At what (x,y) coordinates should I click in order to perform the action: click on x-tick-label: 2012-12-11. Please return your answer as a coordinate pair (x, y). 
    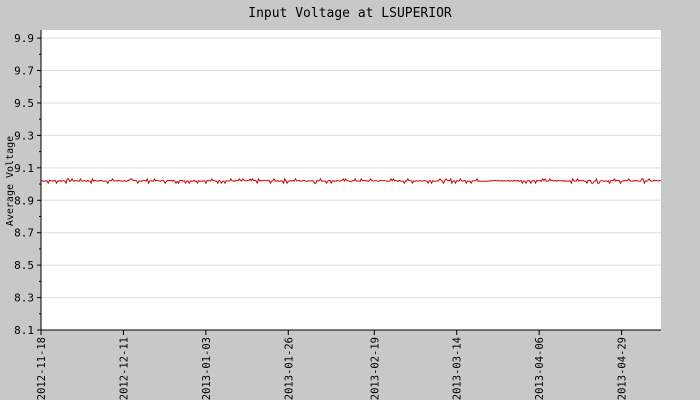
    Looking at the image, I should click on (124, 368).